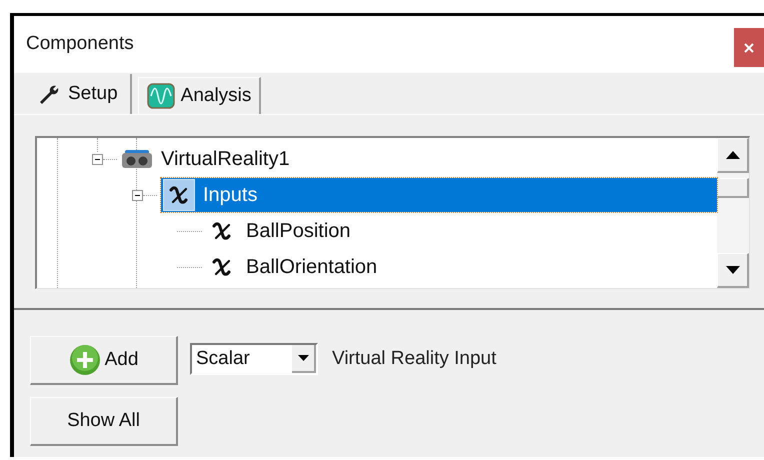  I want to click on dropdown-arrow-icon, so click(303, 358).